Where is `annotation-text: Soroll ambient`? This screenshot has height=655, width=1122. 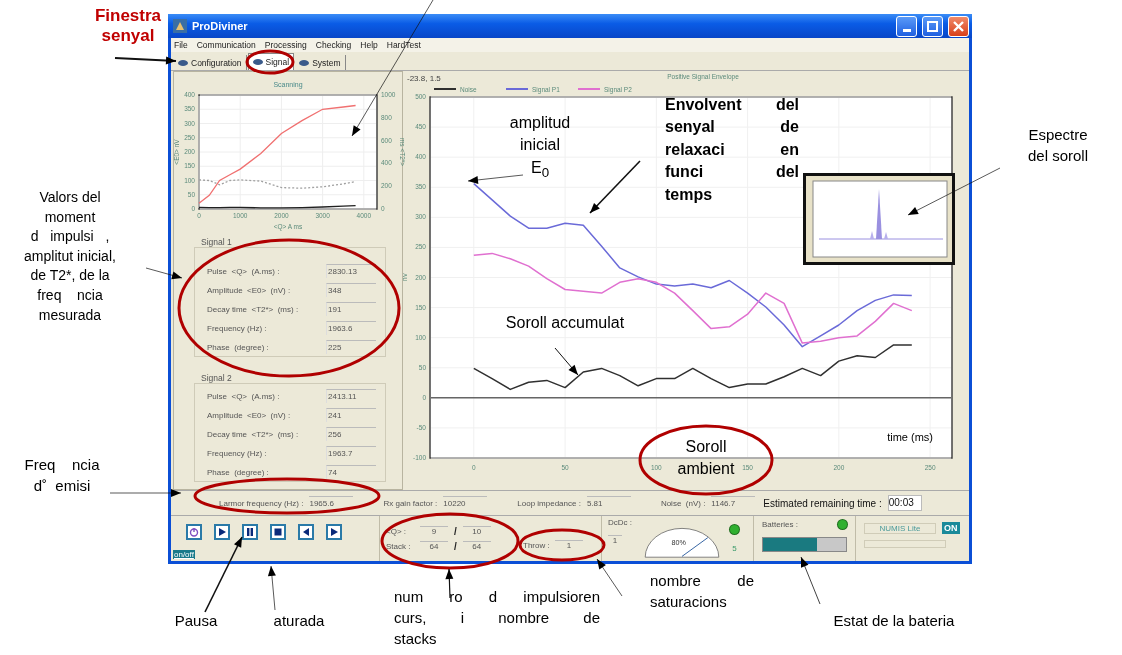
annotation-text: Soroll ambient is located at coordinates (706, 458).